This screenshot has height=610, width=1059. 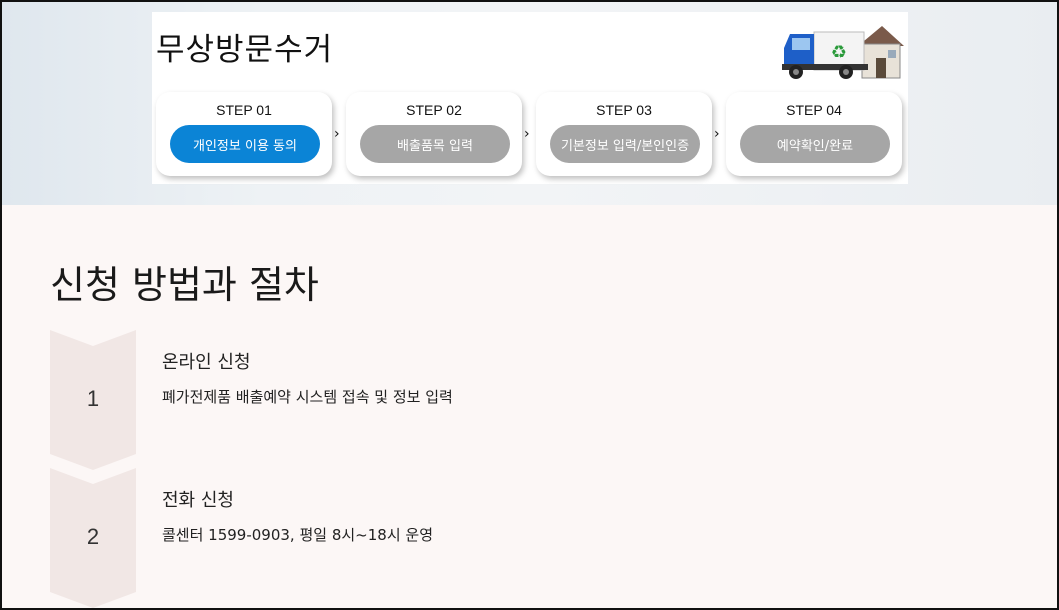 I want to click on section-title: 신청 방법과 절차, so click(x=184, y=285).